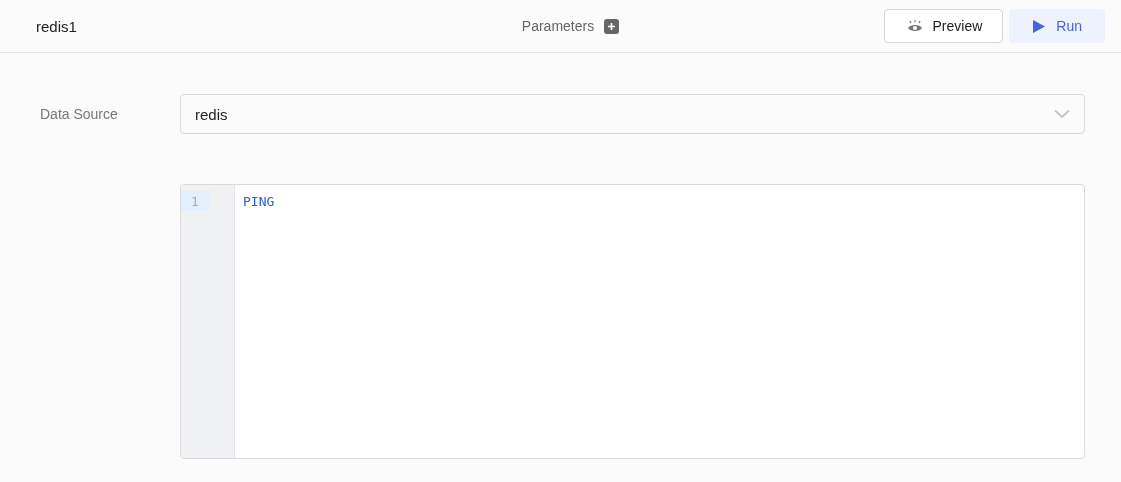 Image resolution: width=1121 pixels, height=482 pixels. What do you see at coordinates (1057, 26) in the screenshot?
I see `run-button: Run` at bounding box center [1057, 26].